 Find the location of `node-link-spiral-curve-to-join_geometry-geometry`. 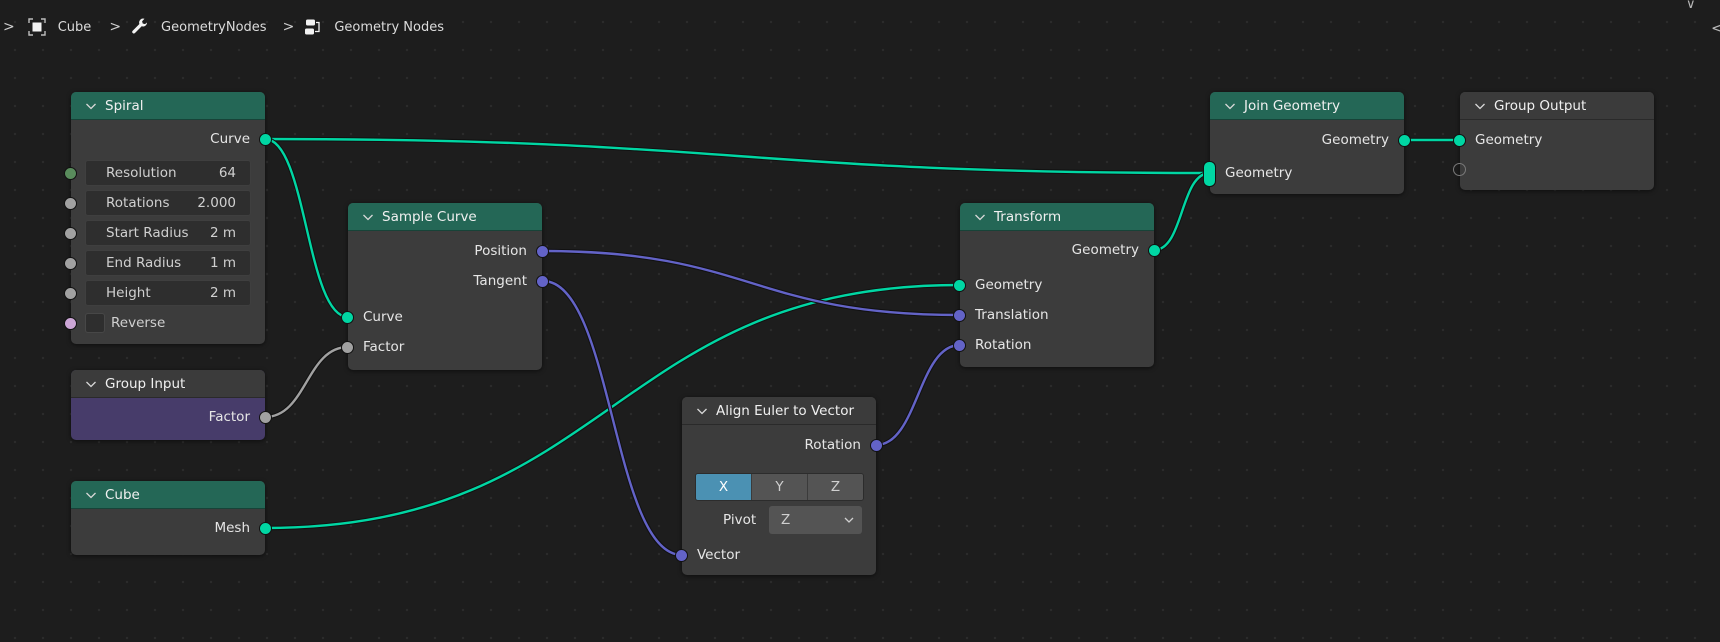

node-link-spiral-curve-to-join_geometry-geometry is located at coordinates (737, 156).